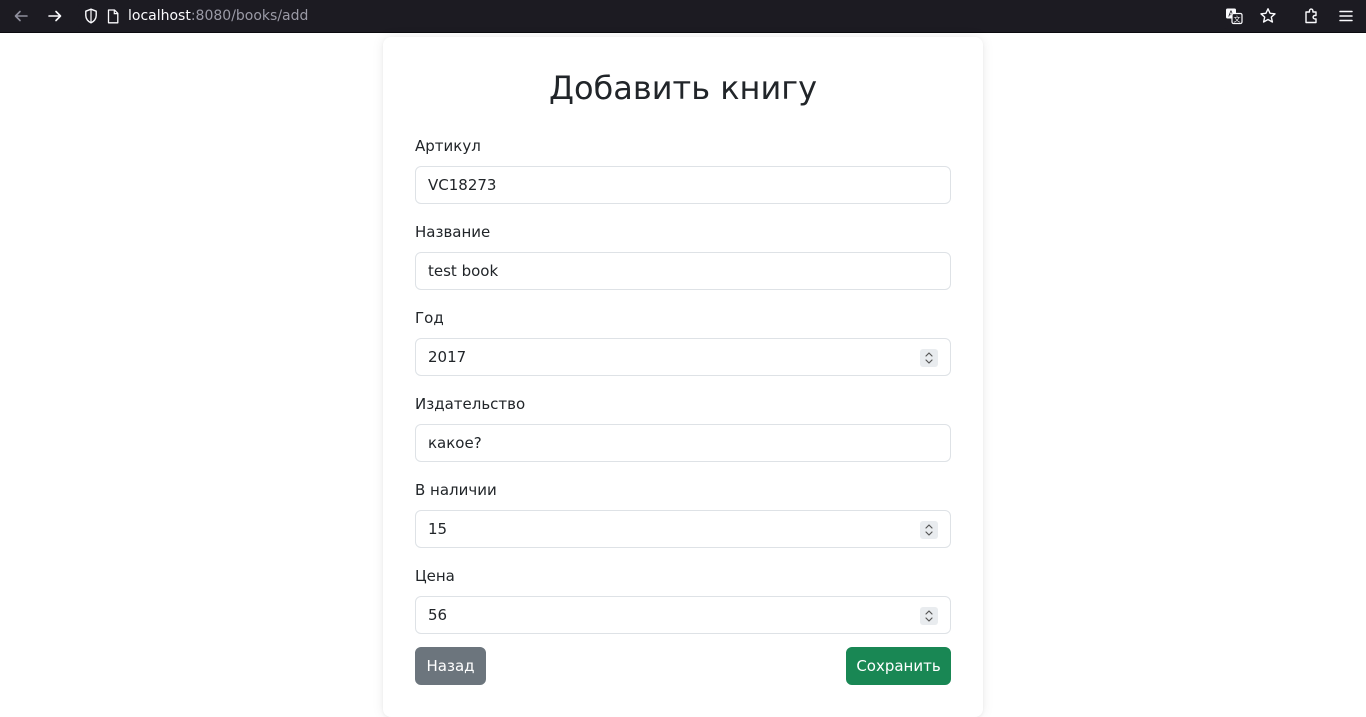  I want to click on star-icon, so click(1268, 16).